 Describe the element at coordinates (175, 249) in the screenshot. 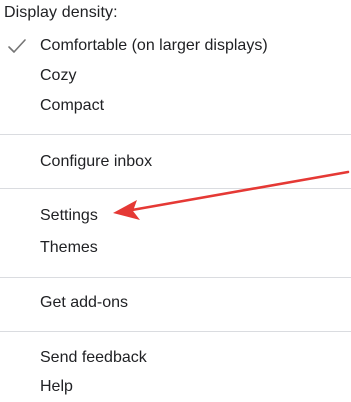

I see `themes-item: Themes` at that location.